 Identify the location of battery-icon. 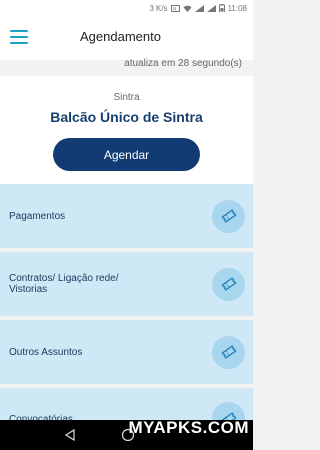
(221, 8).